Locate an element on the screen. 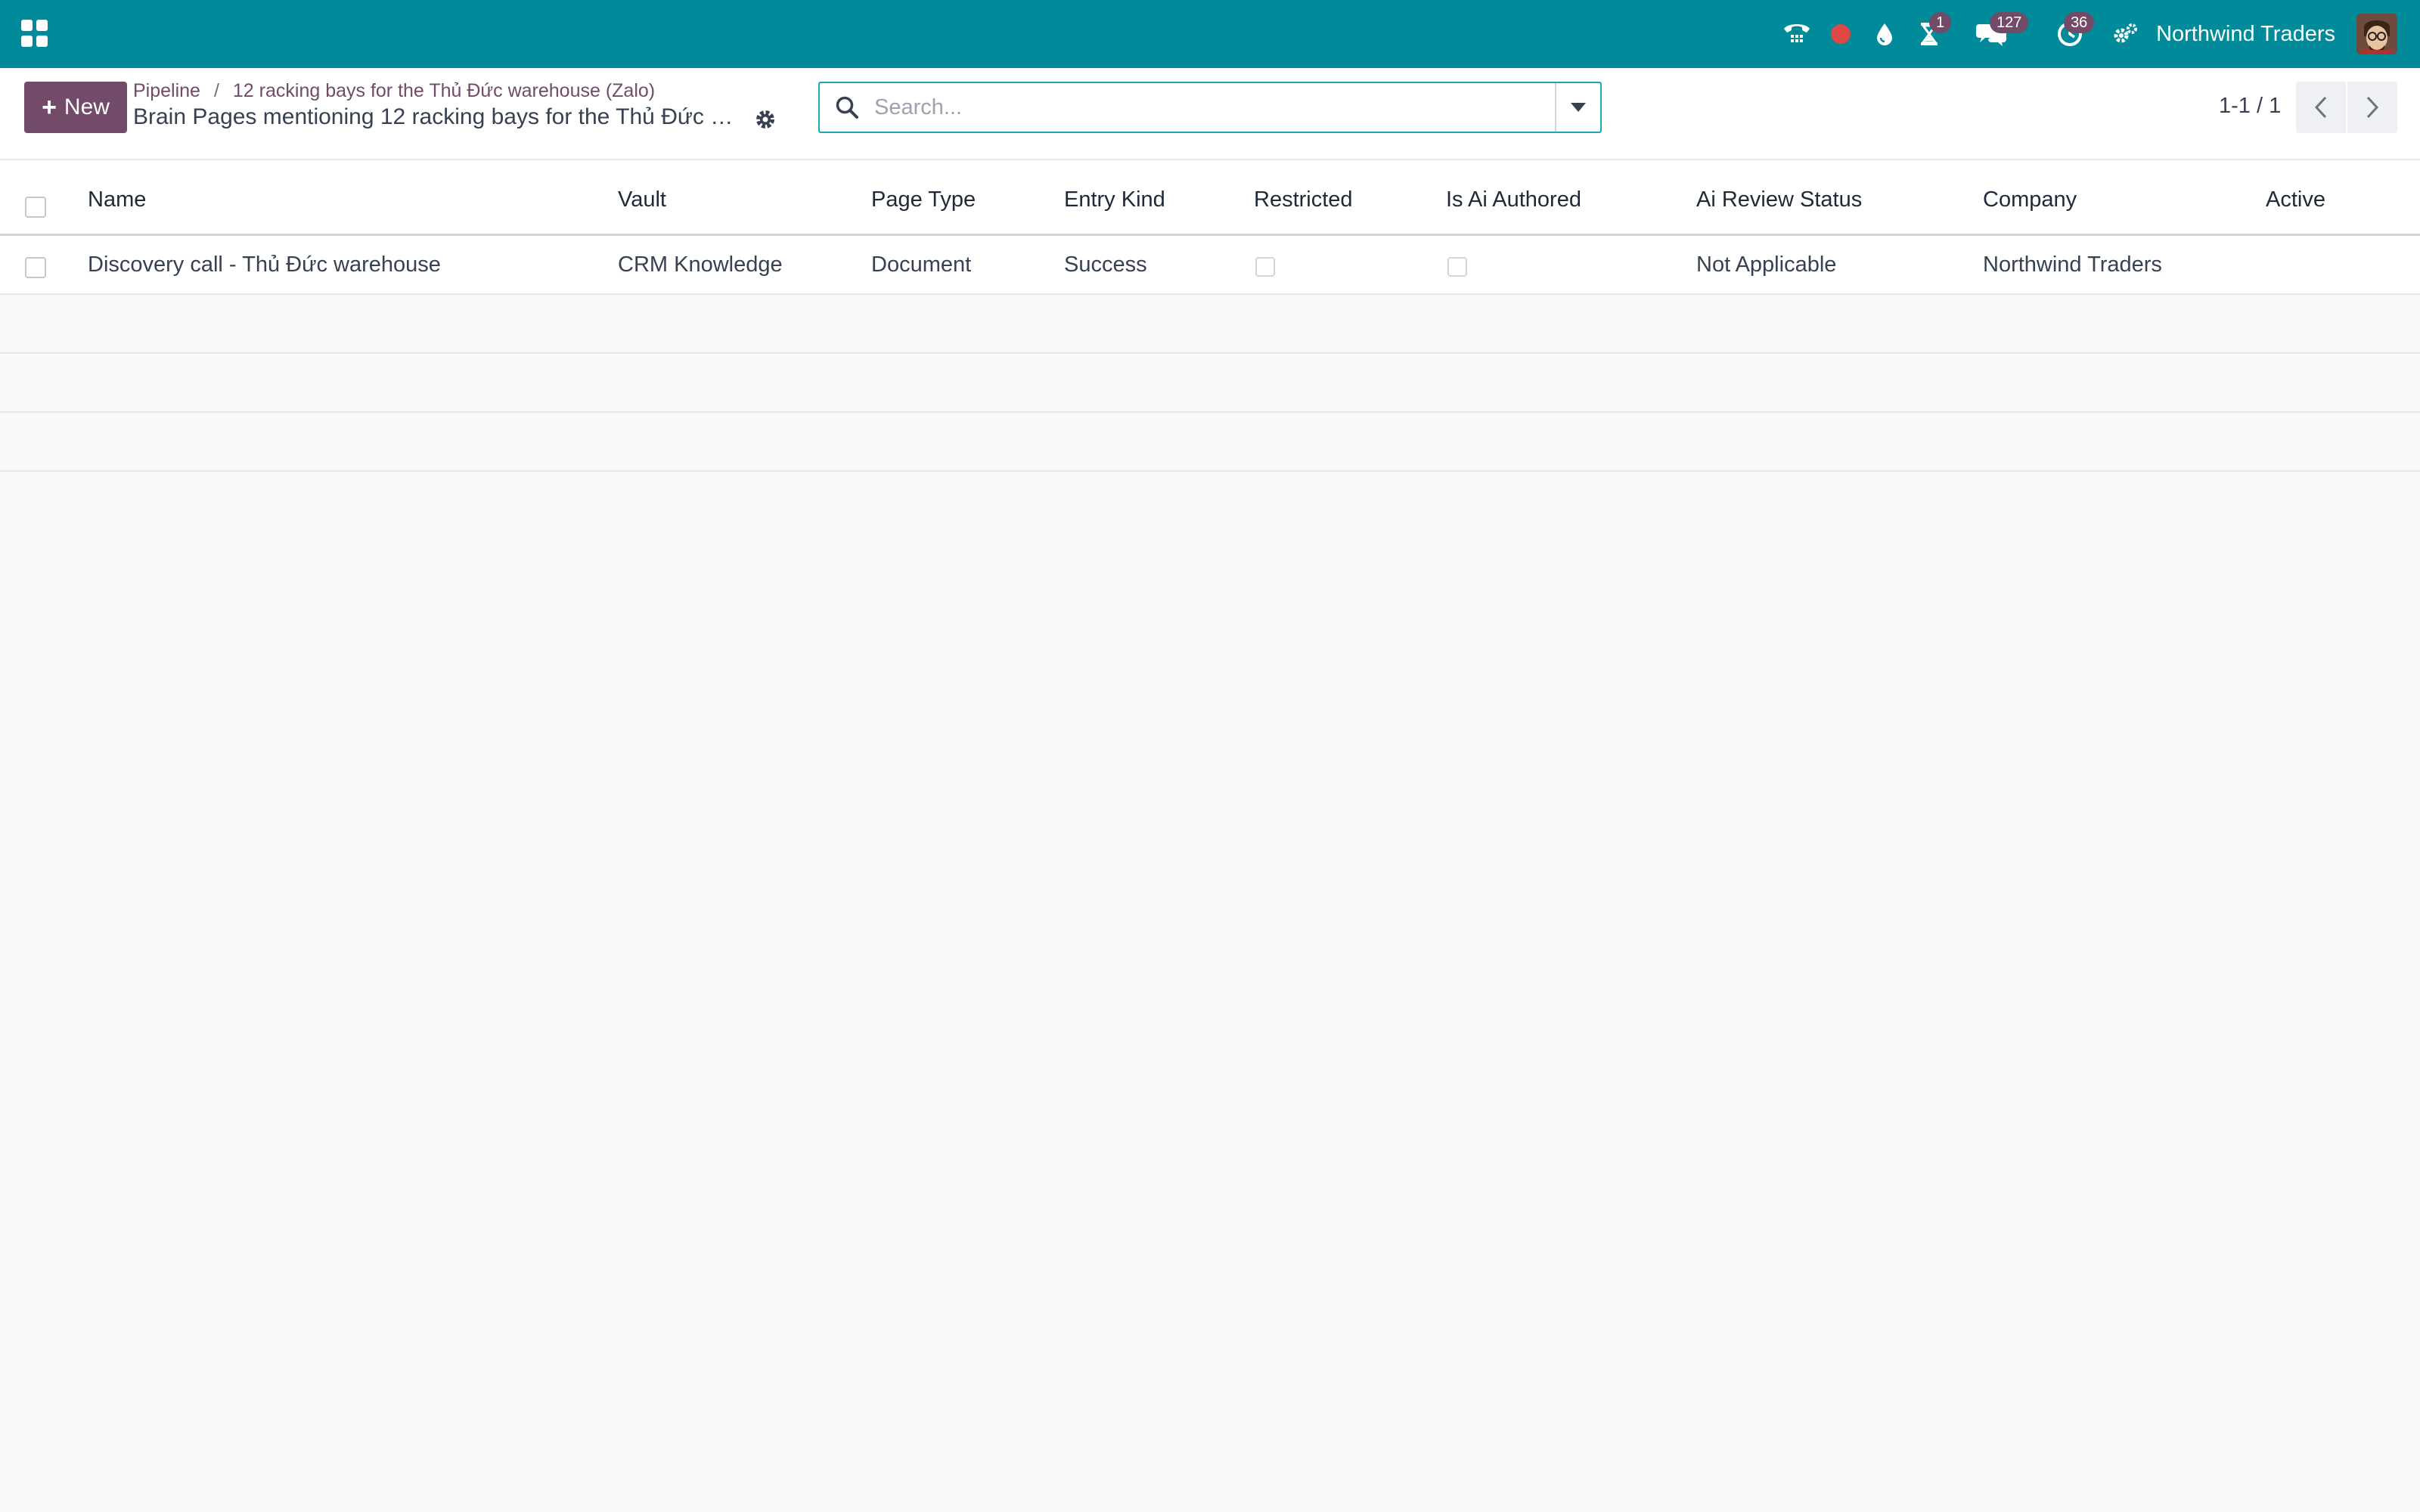 The height and width of the screenshot is (1512, 2420). column-header-is-ai-authored: Is Ai Authored is located at coordinates (1513, 200).